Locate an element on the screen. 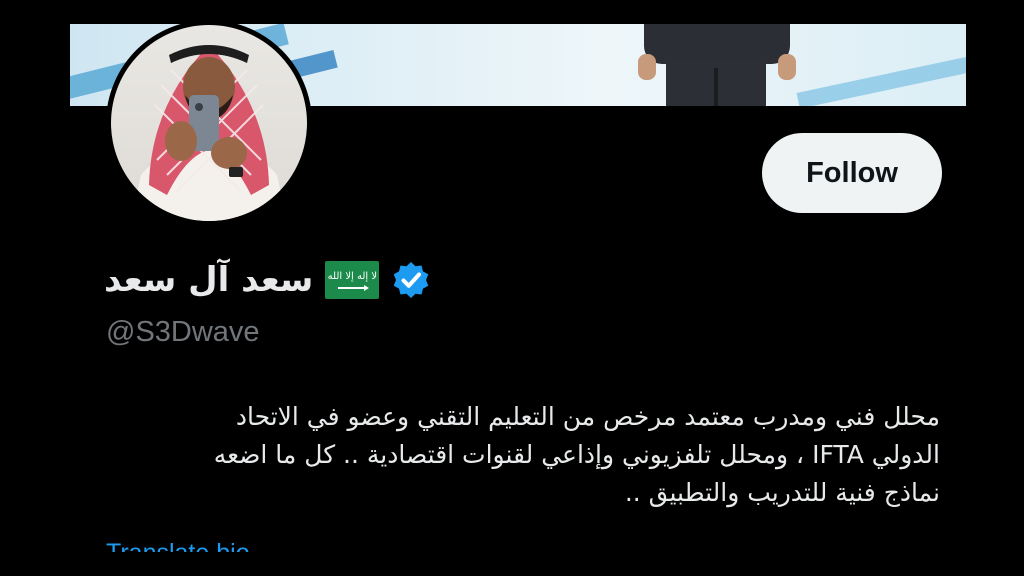 This screenshot has height=576, width=1024. follow-button: Follow is located at coordinates (852, 173).